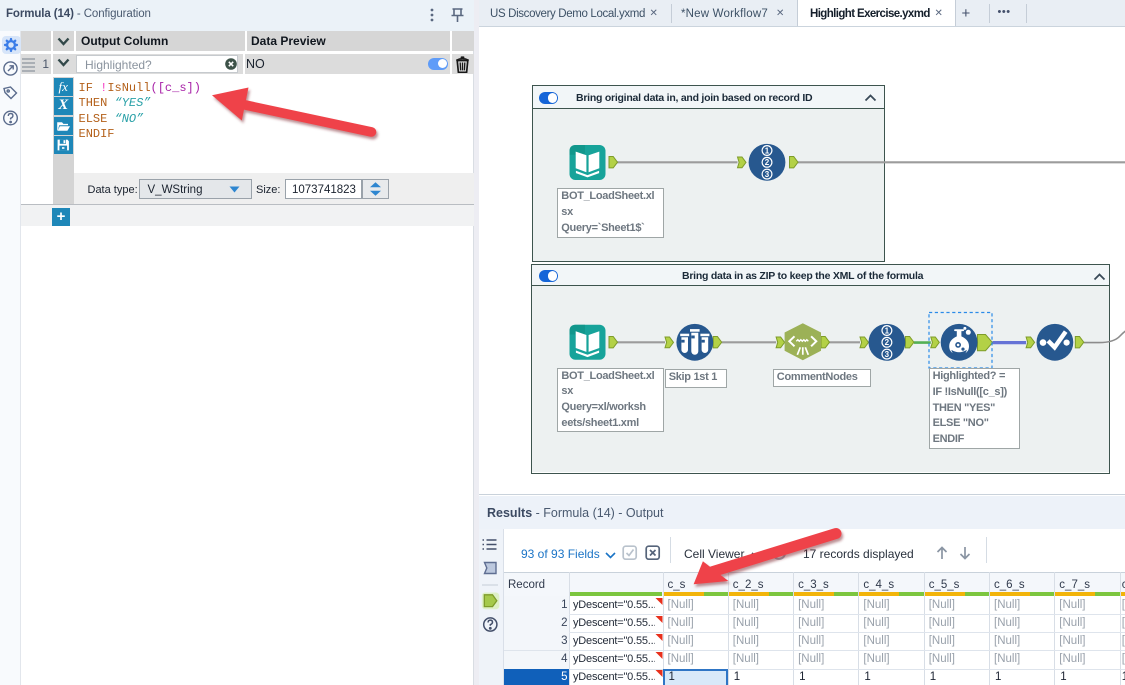 This screenshot has height=685, width=1125. What do you see at coordinates (766, 150) in the screenshot?
I see `svg-text: 1` at bounding box center [766, 150].